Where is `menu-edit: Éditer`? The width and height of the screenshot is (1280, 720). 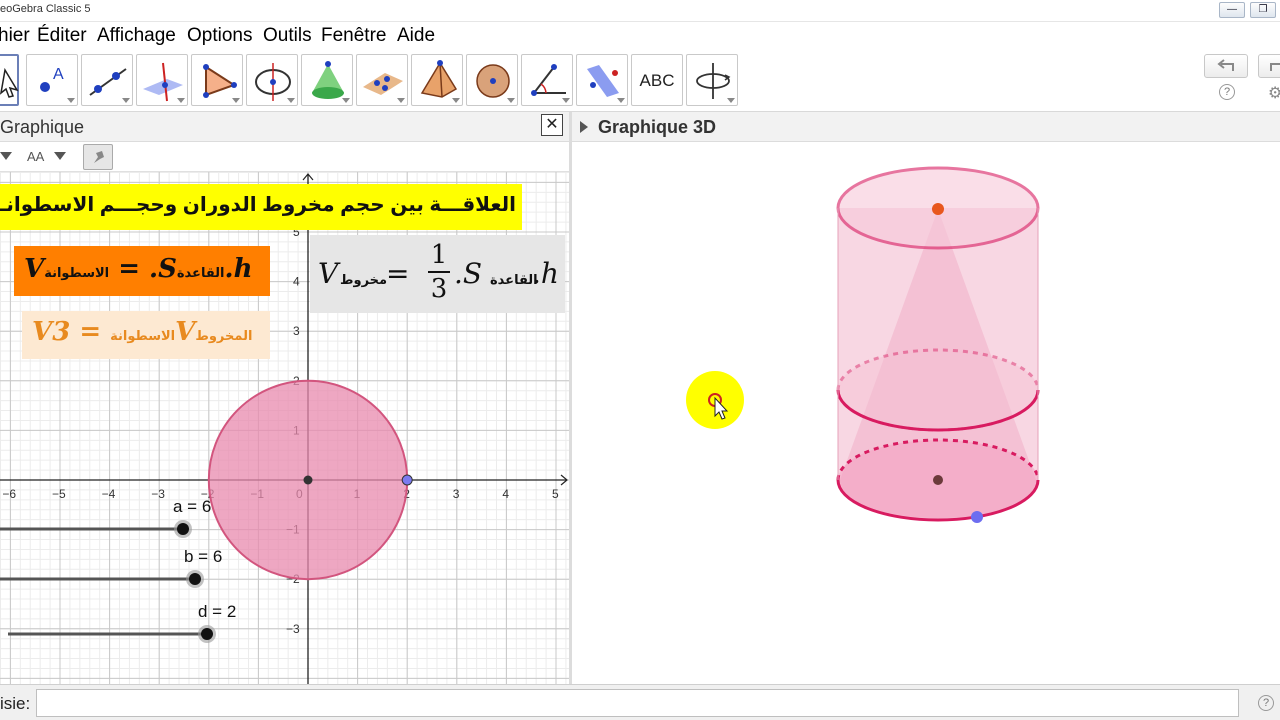
menu-edit: Éditer is located at coordinates (62, 36).